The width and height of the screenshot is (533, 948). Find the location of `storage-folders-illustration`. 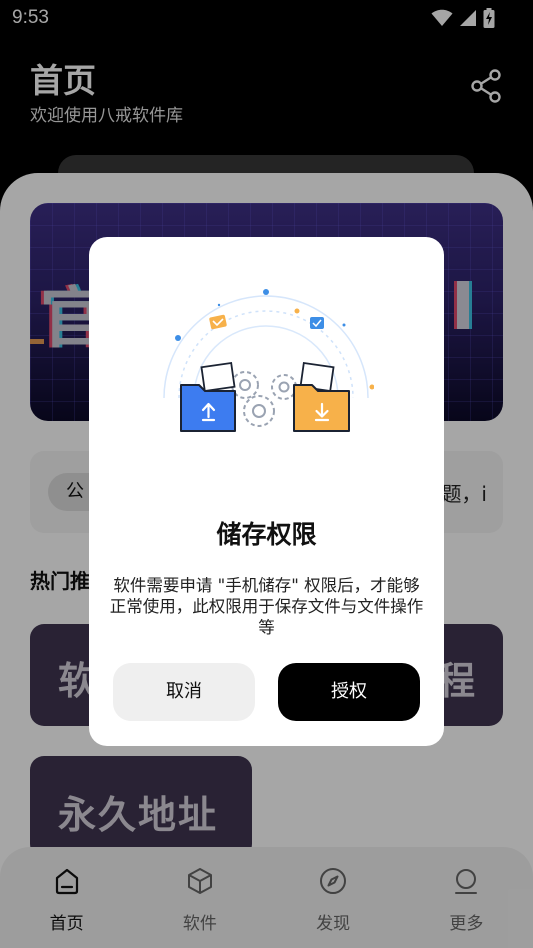

storage-folders-illustration is located at coordinates (268, 360).